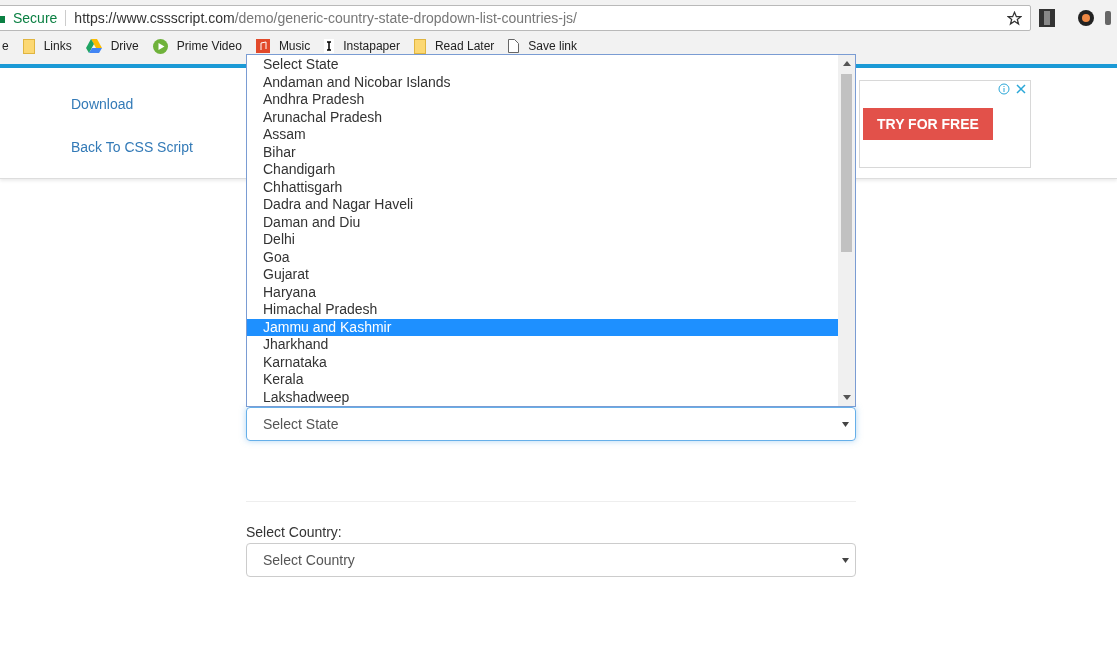 This screenshot has width=1117, height=663. What do you see at coordinates (846, 63) in the screenshot?
I see `scroll-up-icon` at bounding box center [846, 63].